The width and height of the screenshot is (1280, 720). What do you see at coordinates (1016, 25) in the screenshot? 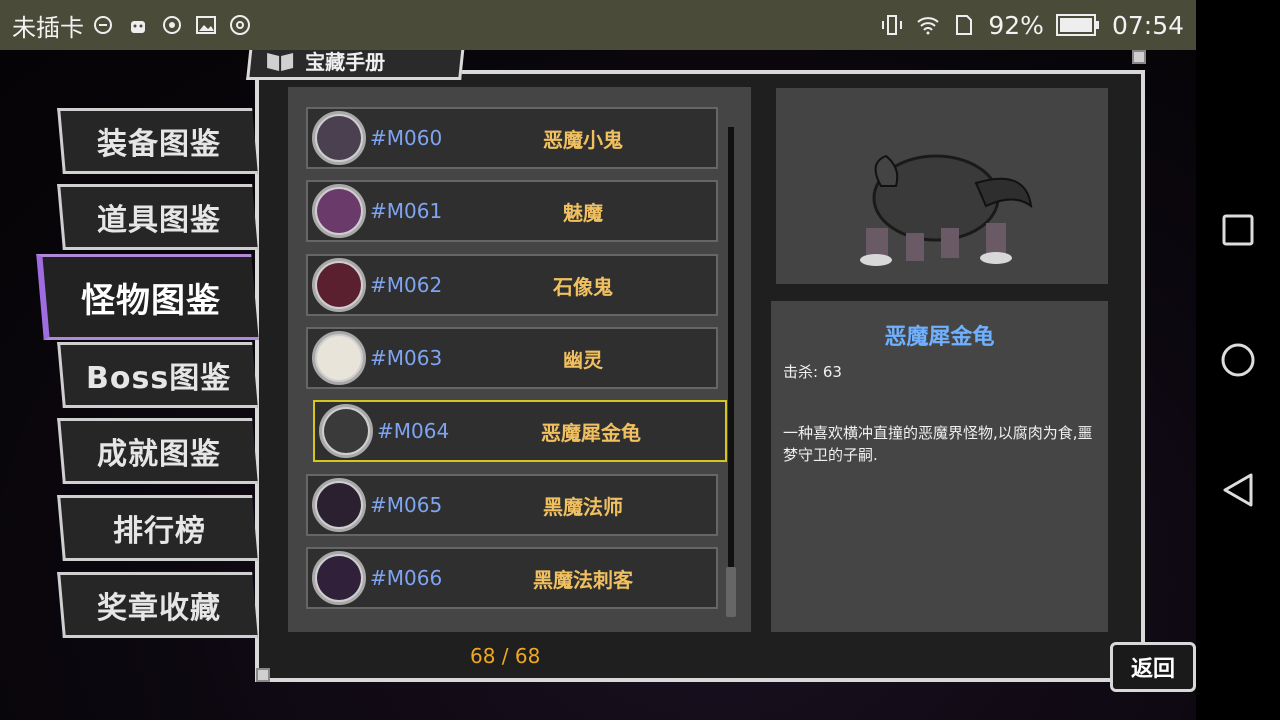
I see `battery-percent: 92%` at bounding box center [1016, 25].